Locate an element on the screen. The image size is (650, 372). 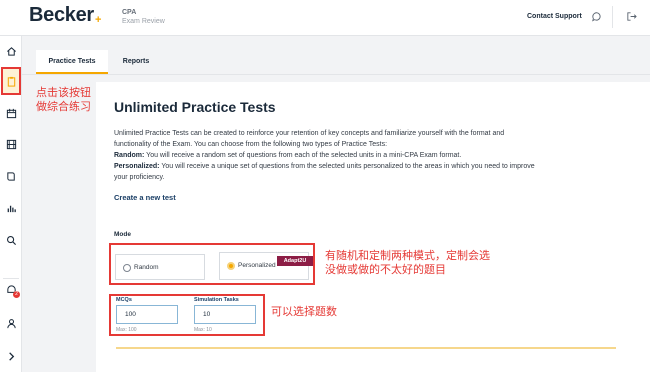
count-annotation: 可以选择题数 is located at coordinates (304, 312).